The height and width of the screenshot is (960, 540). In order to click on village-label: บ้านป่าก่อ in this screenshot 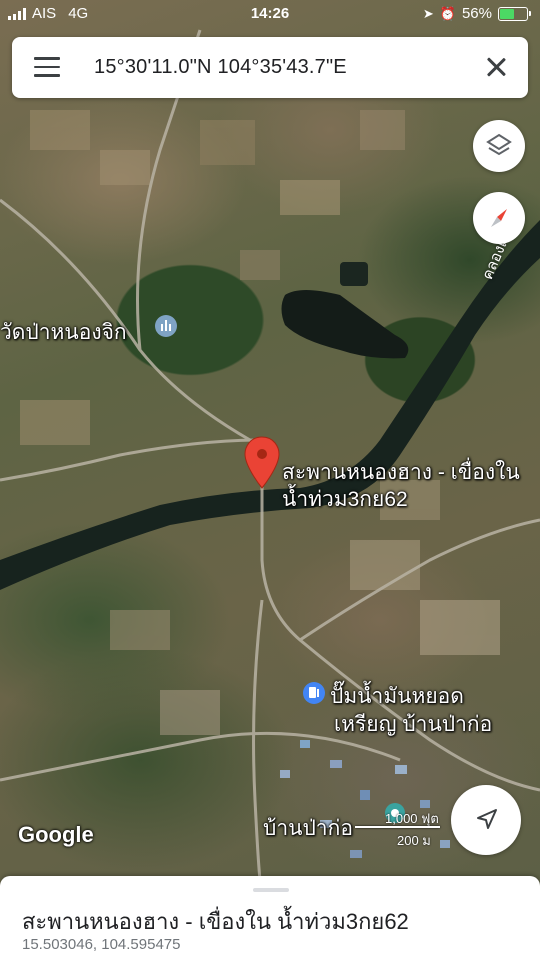, I will do `click(308, 828)`.